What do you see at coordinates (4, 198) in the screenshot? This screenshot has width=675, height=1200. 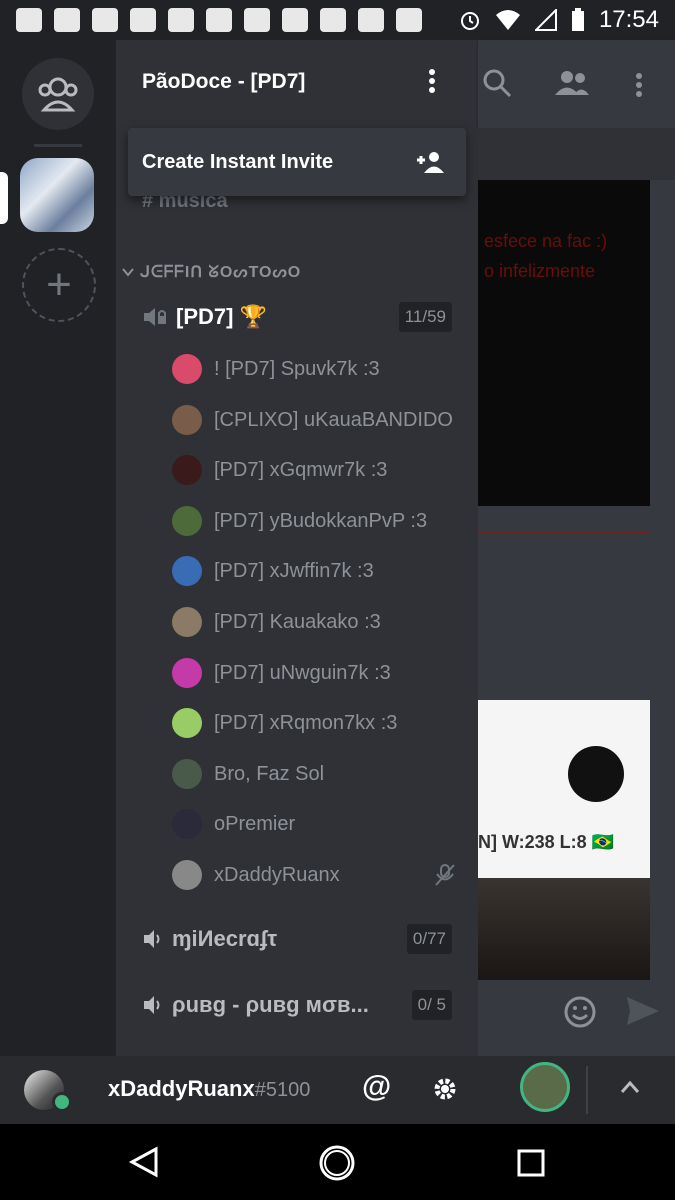 I see `selected-server-indicator` at bounding box center [4, 198].